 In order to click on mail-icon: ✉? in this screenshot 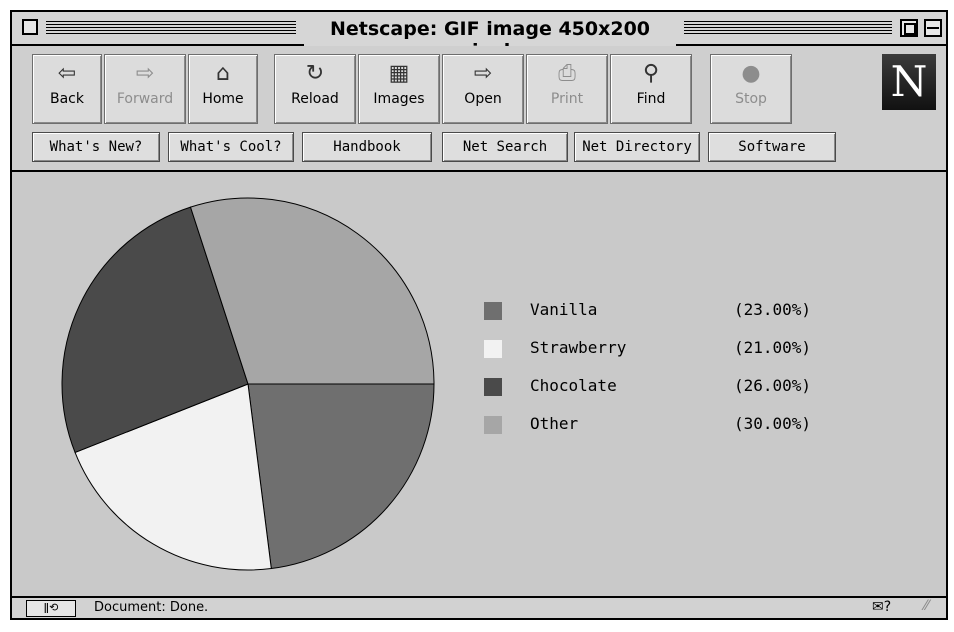, I will do `click(881, 607)`.